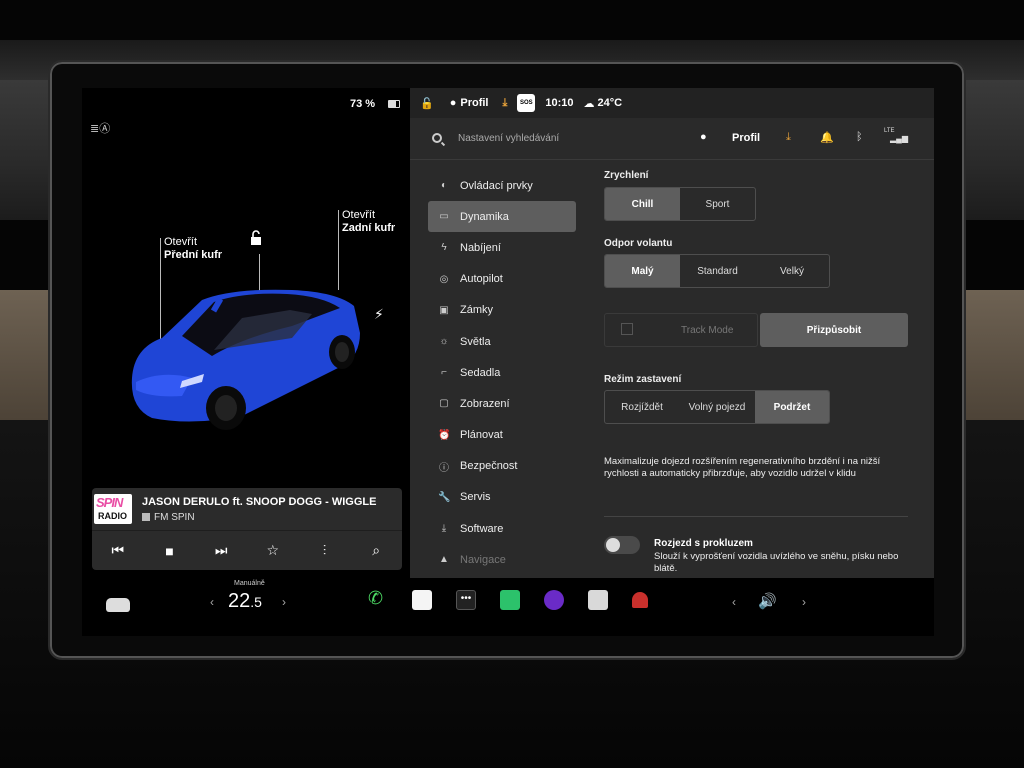 The width and height of the screenshot is (1024, 768). What do you see at coordinates (181, 242) in the screenshot?
I see `front-trunk-action: Otevřít` at bounding box center [181, 242].